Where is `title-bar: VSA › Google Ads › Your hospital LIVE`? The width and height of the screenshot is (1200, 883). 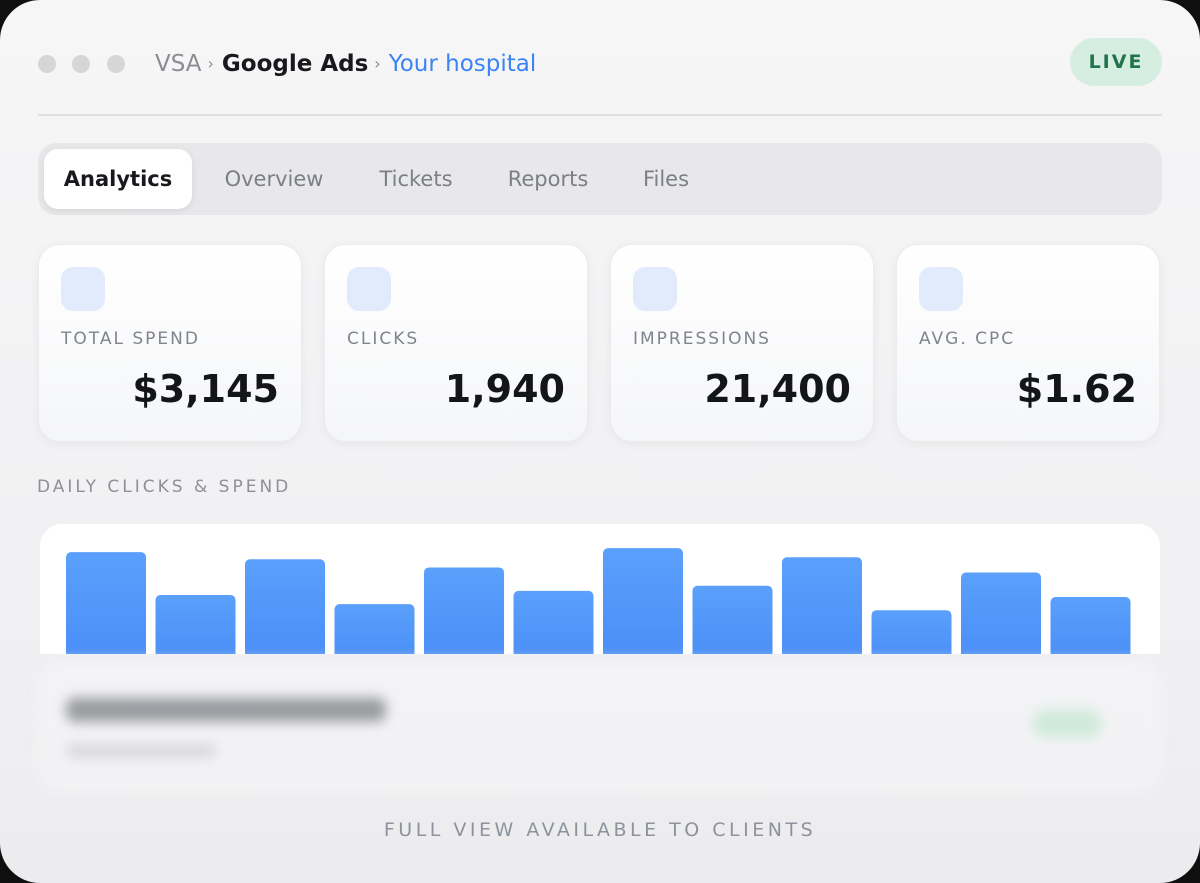 title-bar: VSA › Google Ads › Your hospital LIVE is located at coordinates (600, 64).